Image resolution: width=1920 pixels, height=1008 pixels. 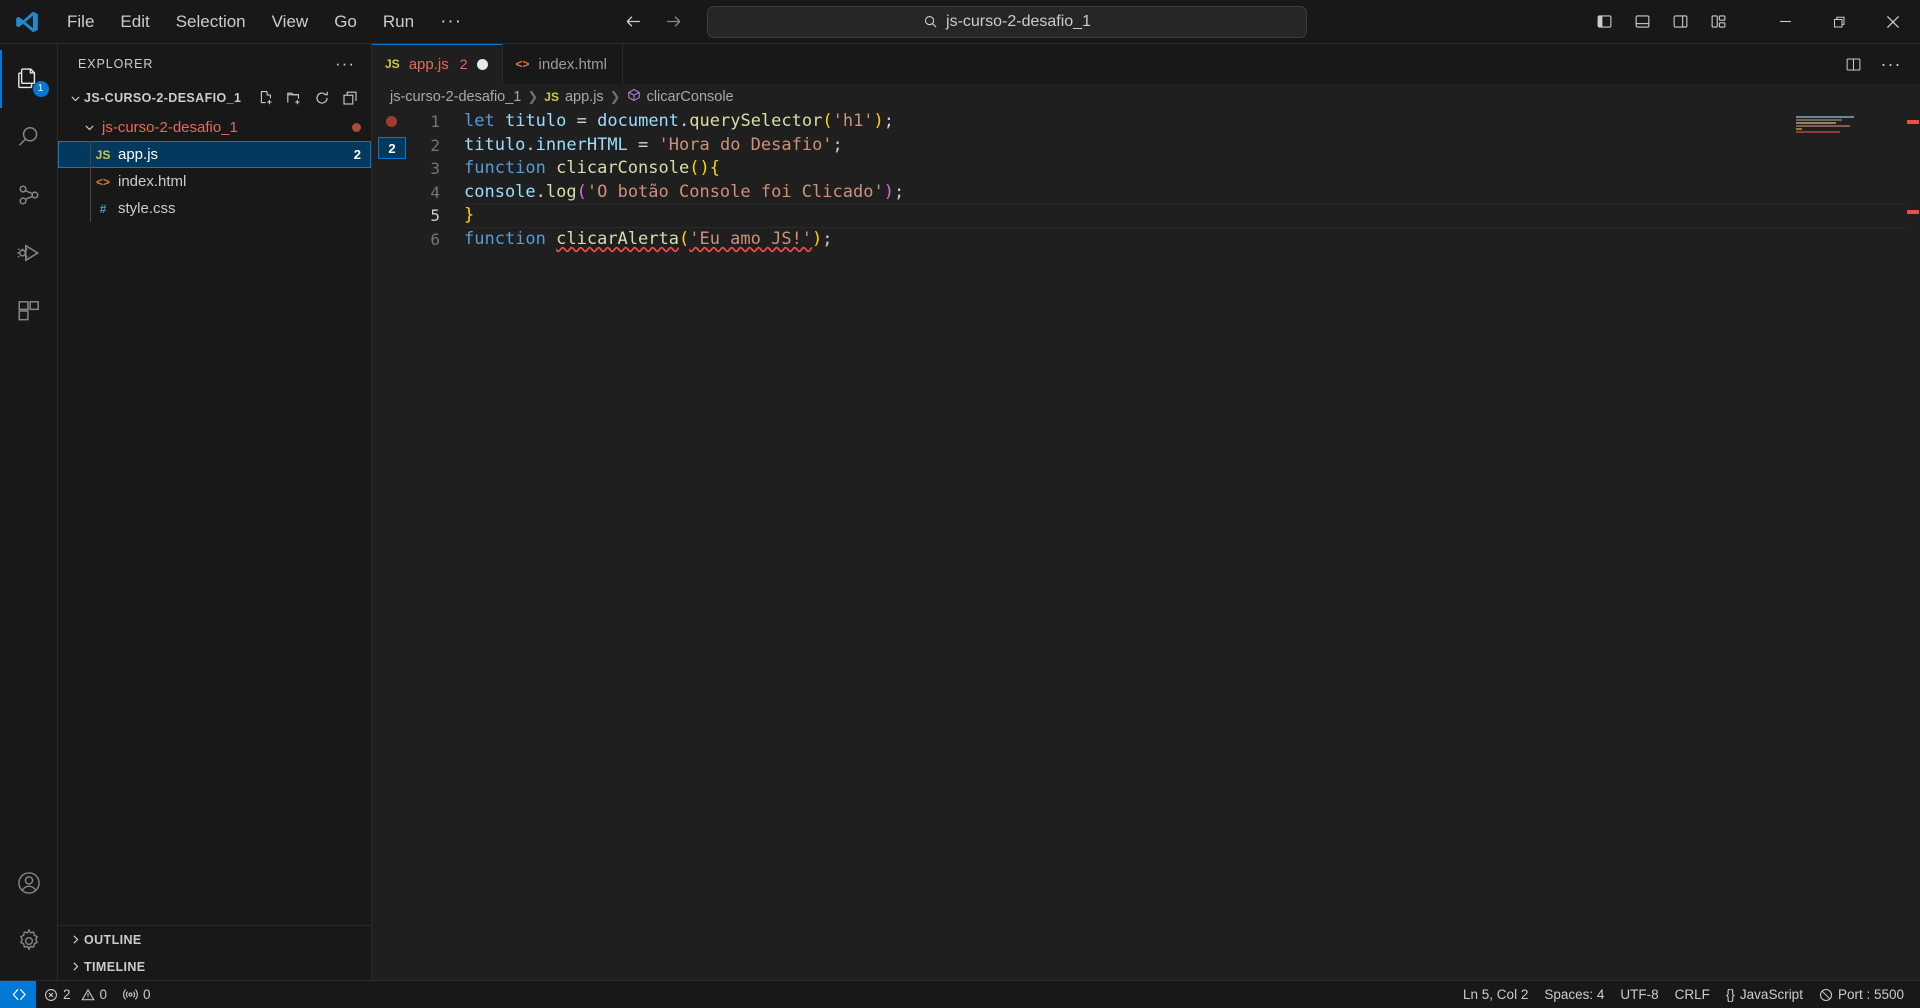 I want to click on toggle-panel-icon, so click(x=1642, y=22).